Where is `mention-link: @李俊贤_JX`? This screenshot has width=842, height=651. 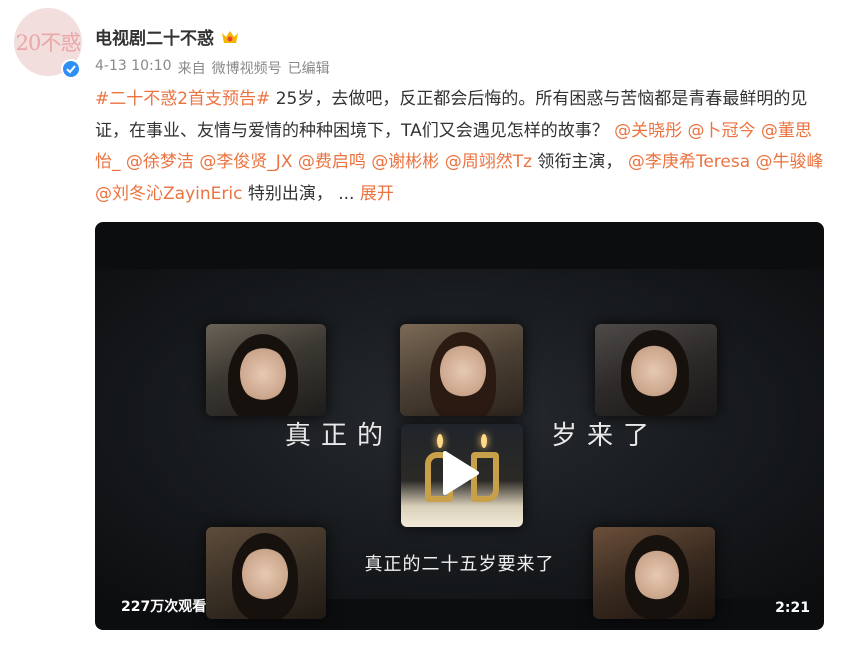
mention-link: @李俊贤_JX is located at coordinates (245, 162).